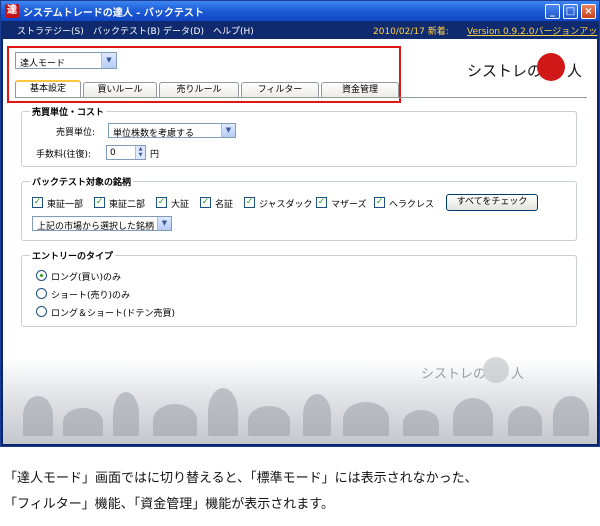 The image size is (600, 526). What do you see at coordinates (588, 11) in the screenshot?
I see `close-button: ×` at bounding box center [588, 11].